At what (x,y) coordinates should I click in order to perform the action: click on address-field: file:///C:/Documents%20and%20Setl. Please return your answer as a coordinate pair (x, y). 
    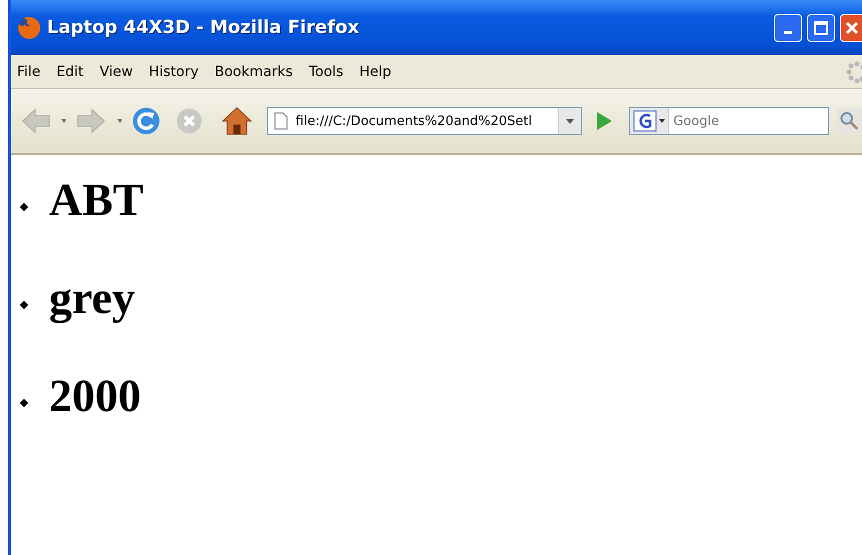
    Looking at the image, I should click on (426, 121).